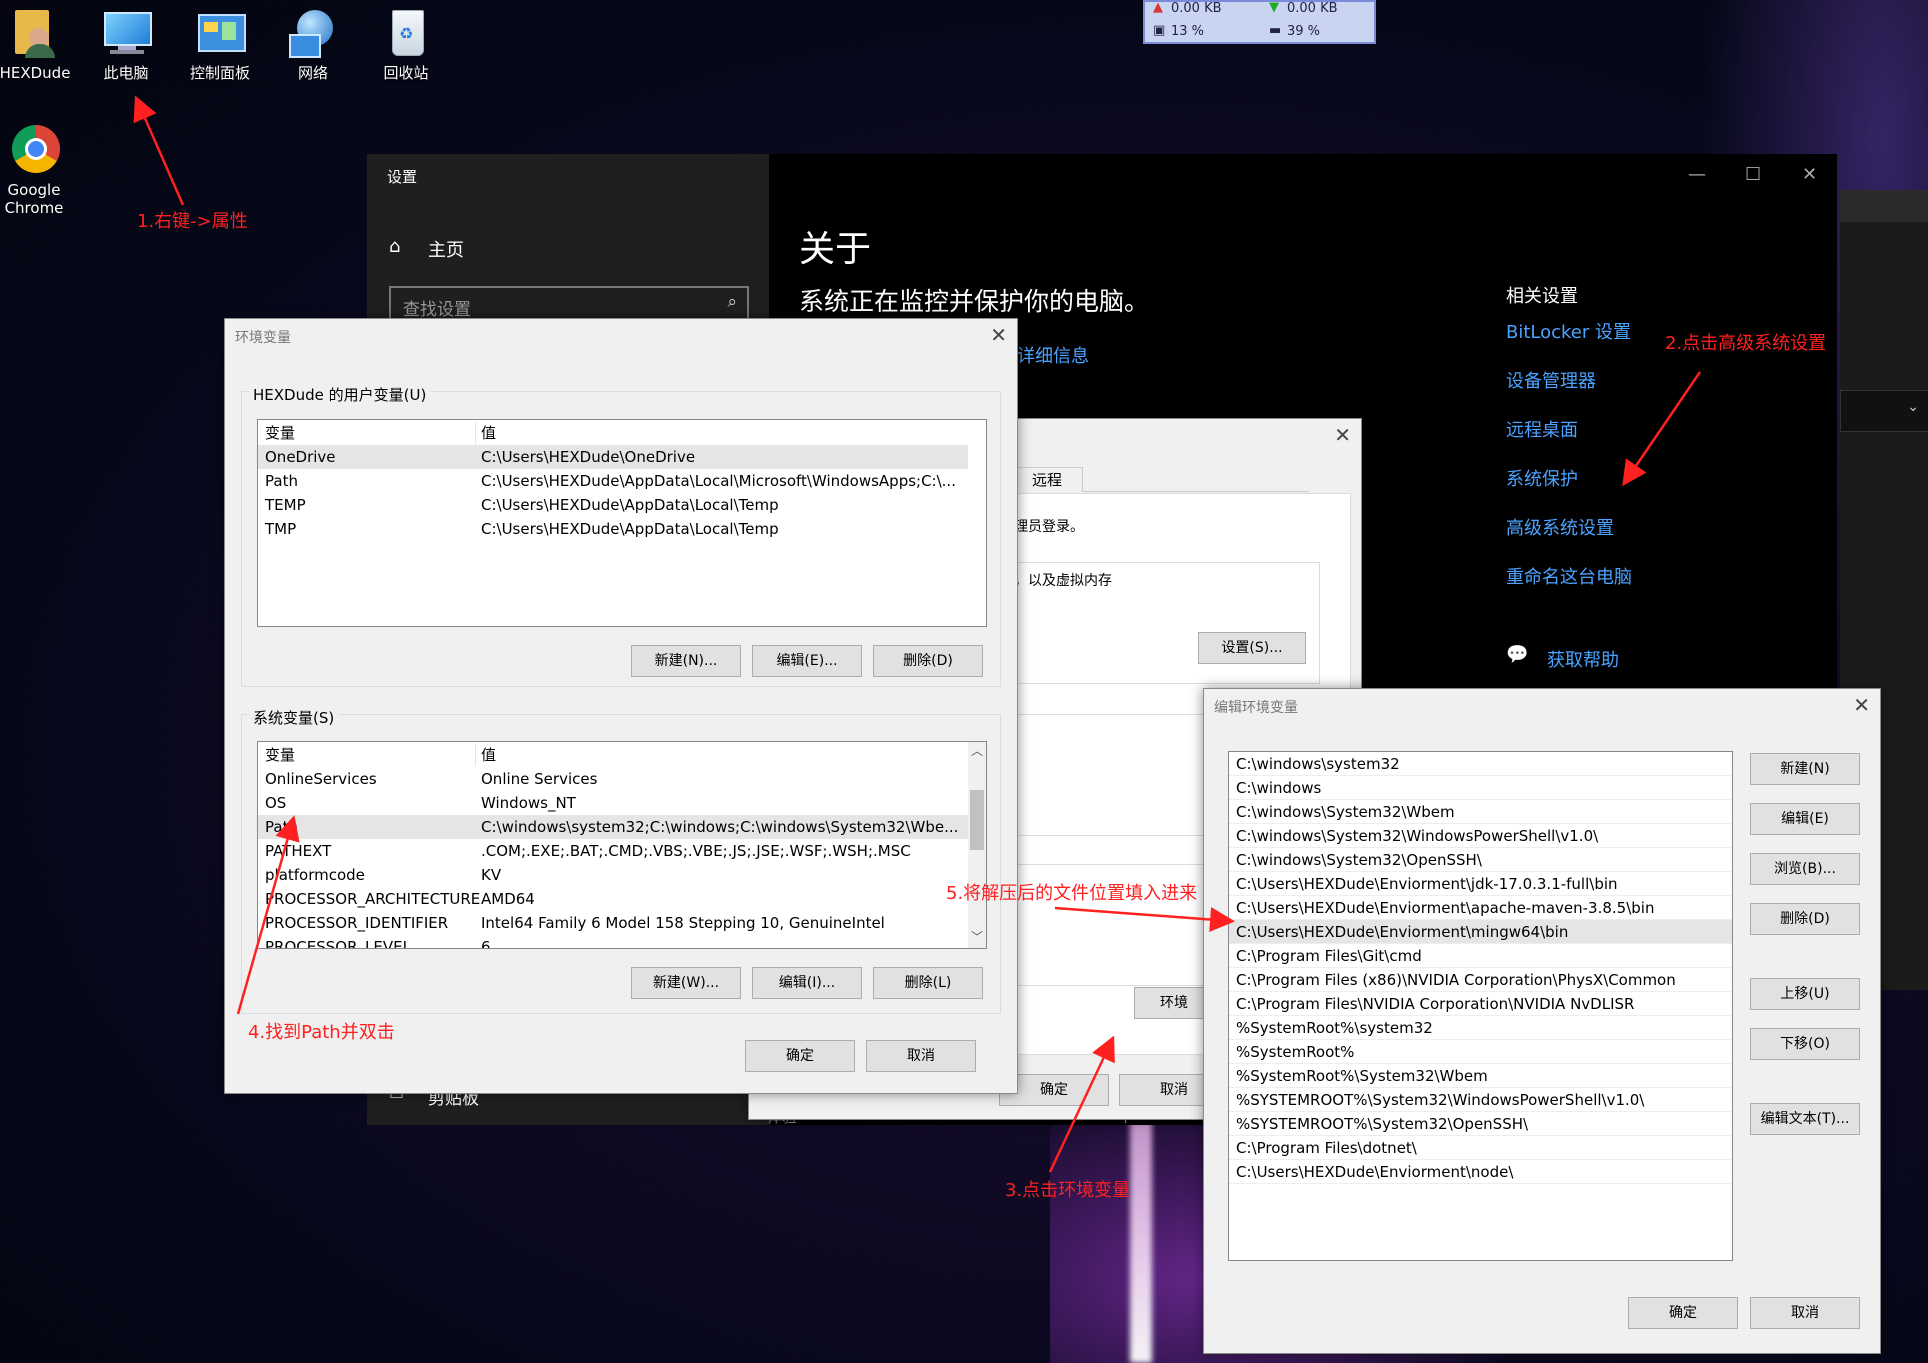  What do you see at coordinates (1746, 343) in the screenshot?
I see `annotation-step-2: 2.点击高级系统设置` at bounding box center [1746, 343].